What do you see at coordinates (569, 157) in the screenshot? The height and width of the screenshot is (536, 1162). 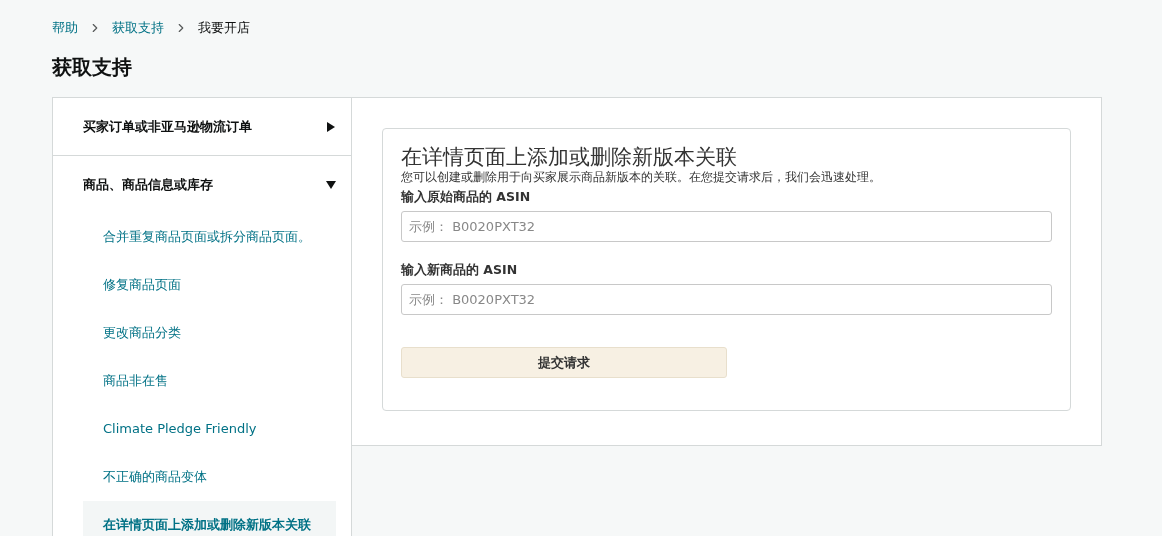 I see `form-title: 在详情页面上添加或删除新版本关联` at bounding box center [569, 157].